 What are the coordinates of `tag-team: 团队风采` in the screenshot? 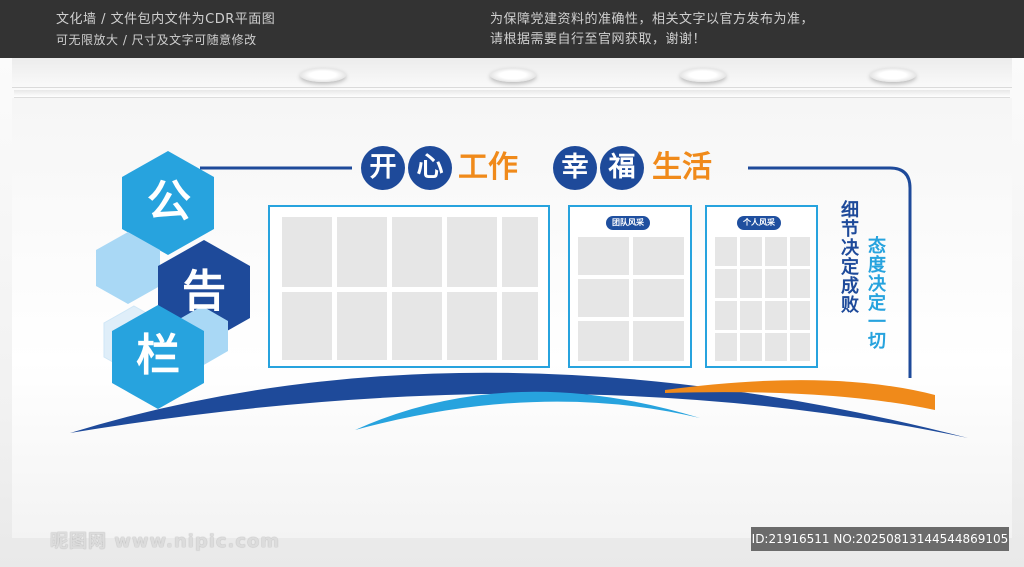 It's located at (628, 223).